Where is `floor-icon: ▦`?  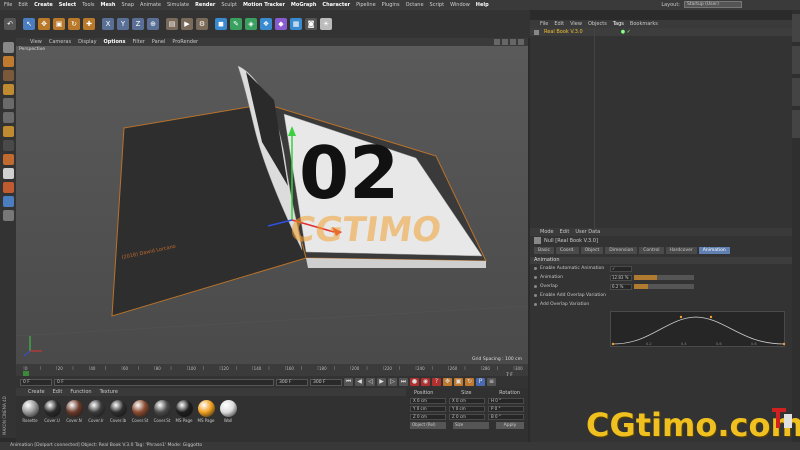 floor-icon: ▦ is located at coordinates (296, 24).